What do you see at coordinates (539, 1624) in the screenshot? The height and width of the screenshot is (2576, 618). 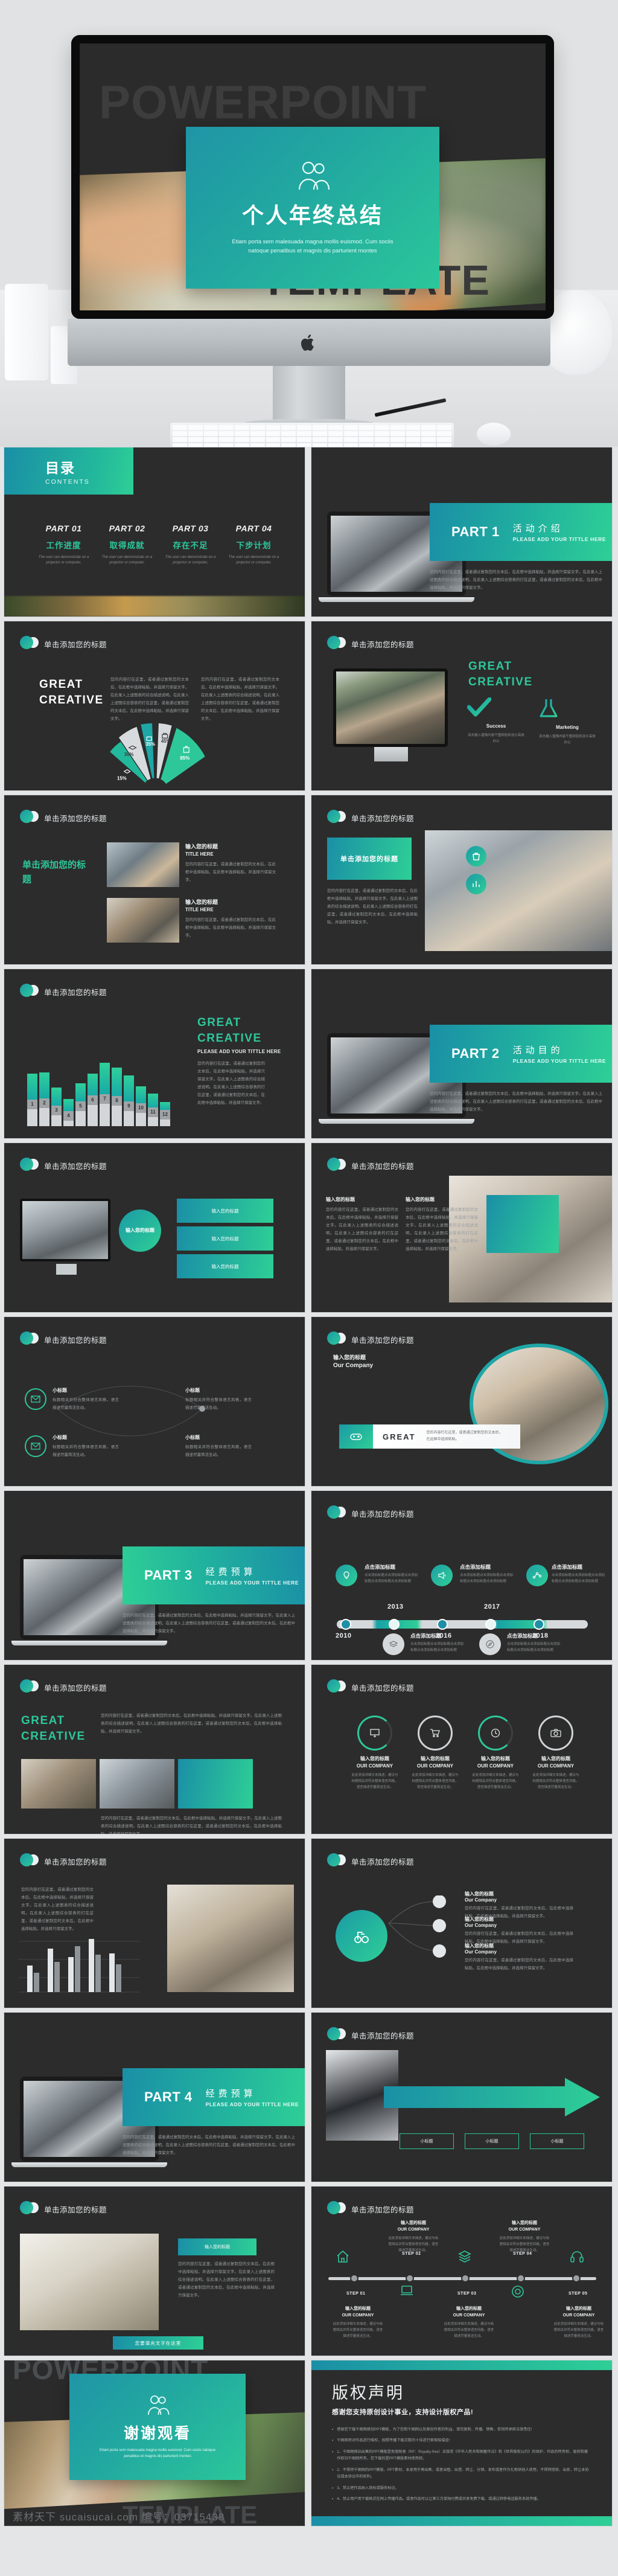 I see `timeline-node-2018` at bounding box center [539, 1624].